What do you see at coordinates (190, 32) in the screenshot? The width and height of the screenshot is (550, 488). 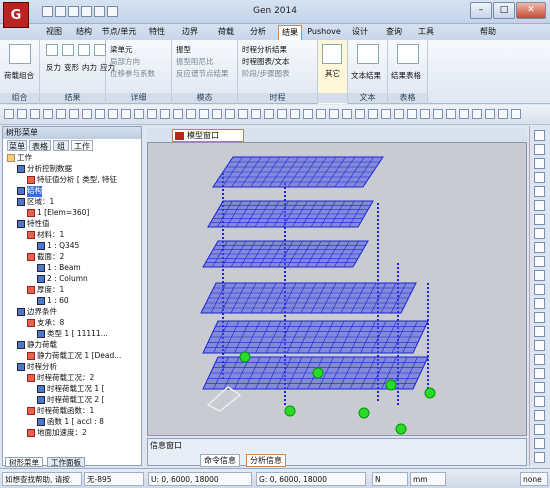 I see `tab-4: 边界` at bounding box center [190, 32].